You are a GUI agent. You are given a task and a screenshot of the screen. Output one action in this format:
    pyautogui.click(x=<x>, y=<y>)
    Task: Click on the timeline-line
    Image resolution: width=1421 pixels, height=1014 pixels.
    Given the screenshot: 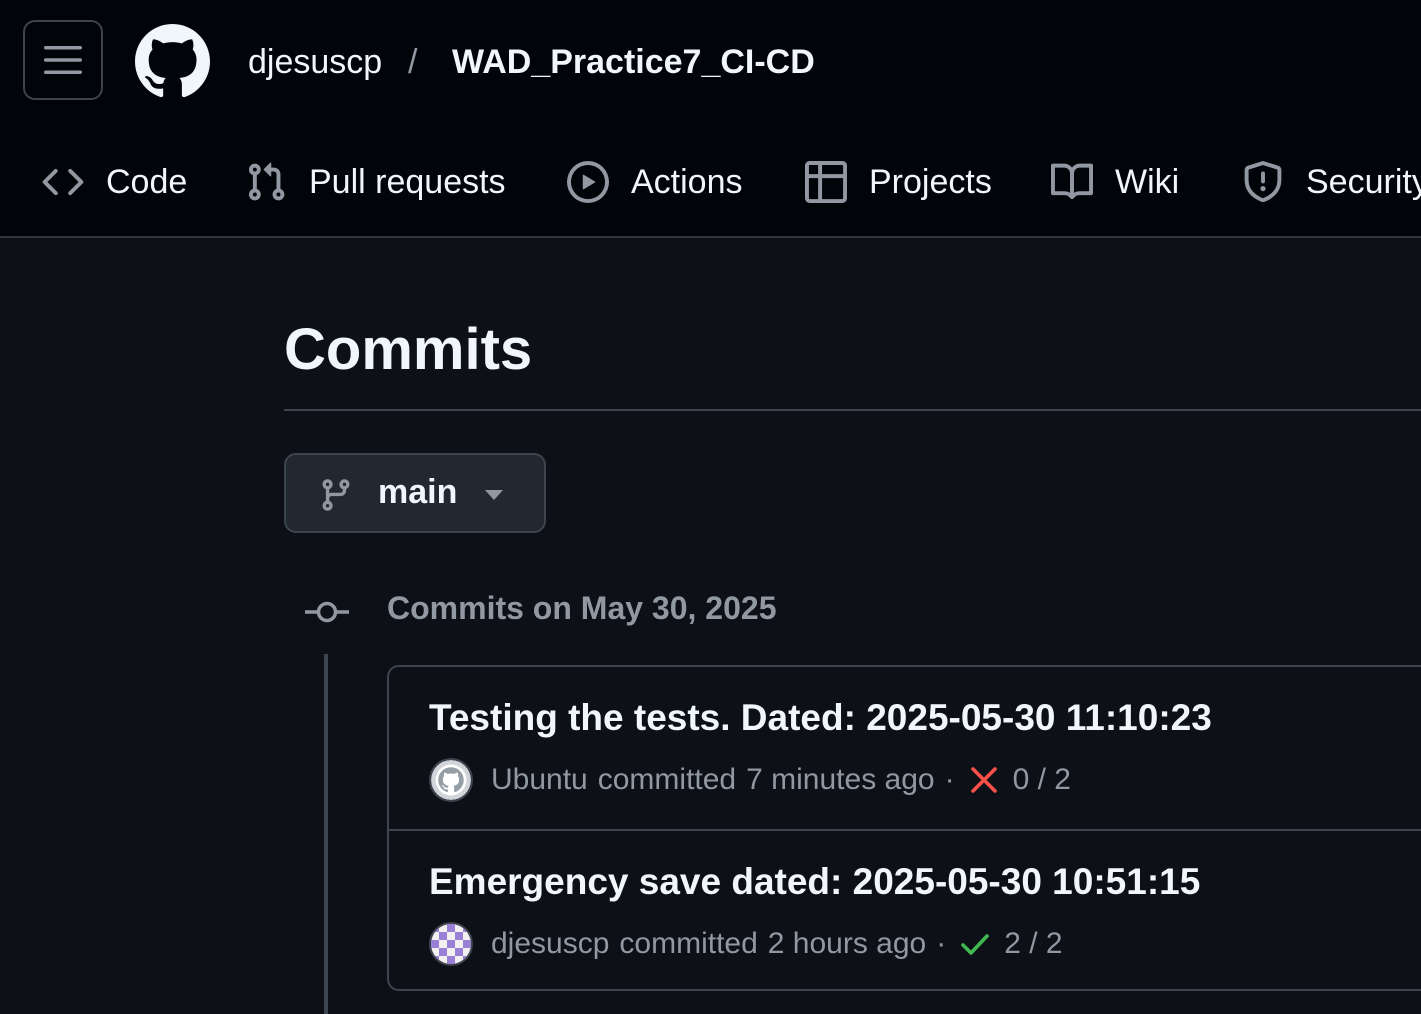 What is the action you would take?
    pyautogui.click(x=326, y=834)
    